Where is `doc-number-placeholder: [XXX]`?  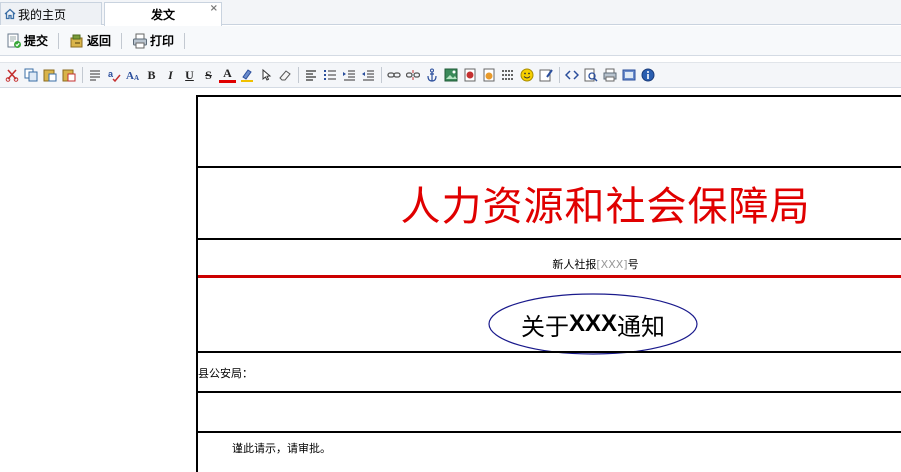
doc-number-placeholder: [XXX] is located at coordinates (612, 264).